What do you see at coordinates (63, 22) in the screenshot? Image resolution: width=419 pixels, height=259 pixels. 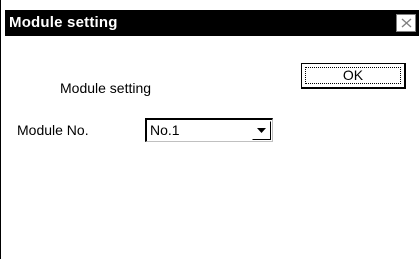 I see `window-title: Module setting` at bounding box center [63, 22].